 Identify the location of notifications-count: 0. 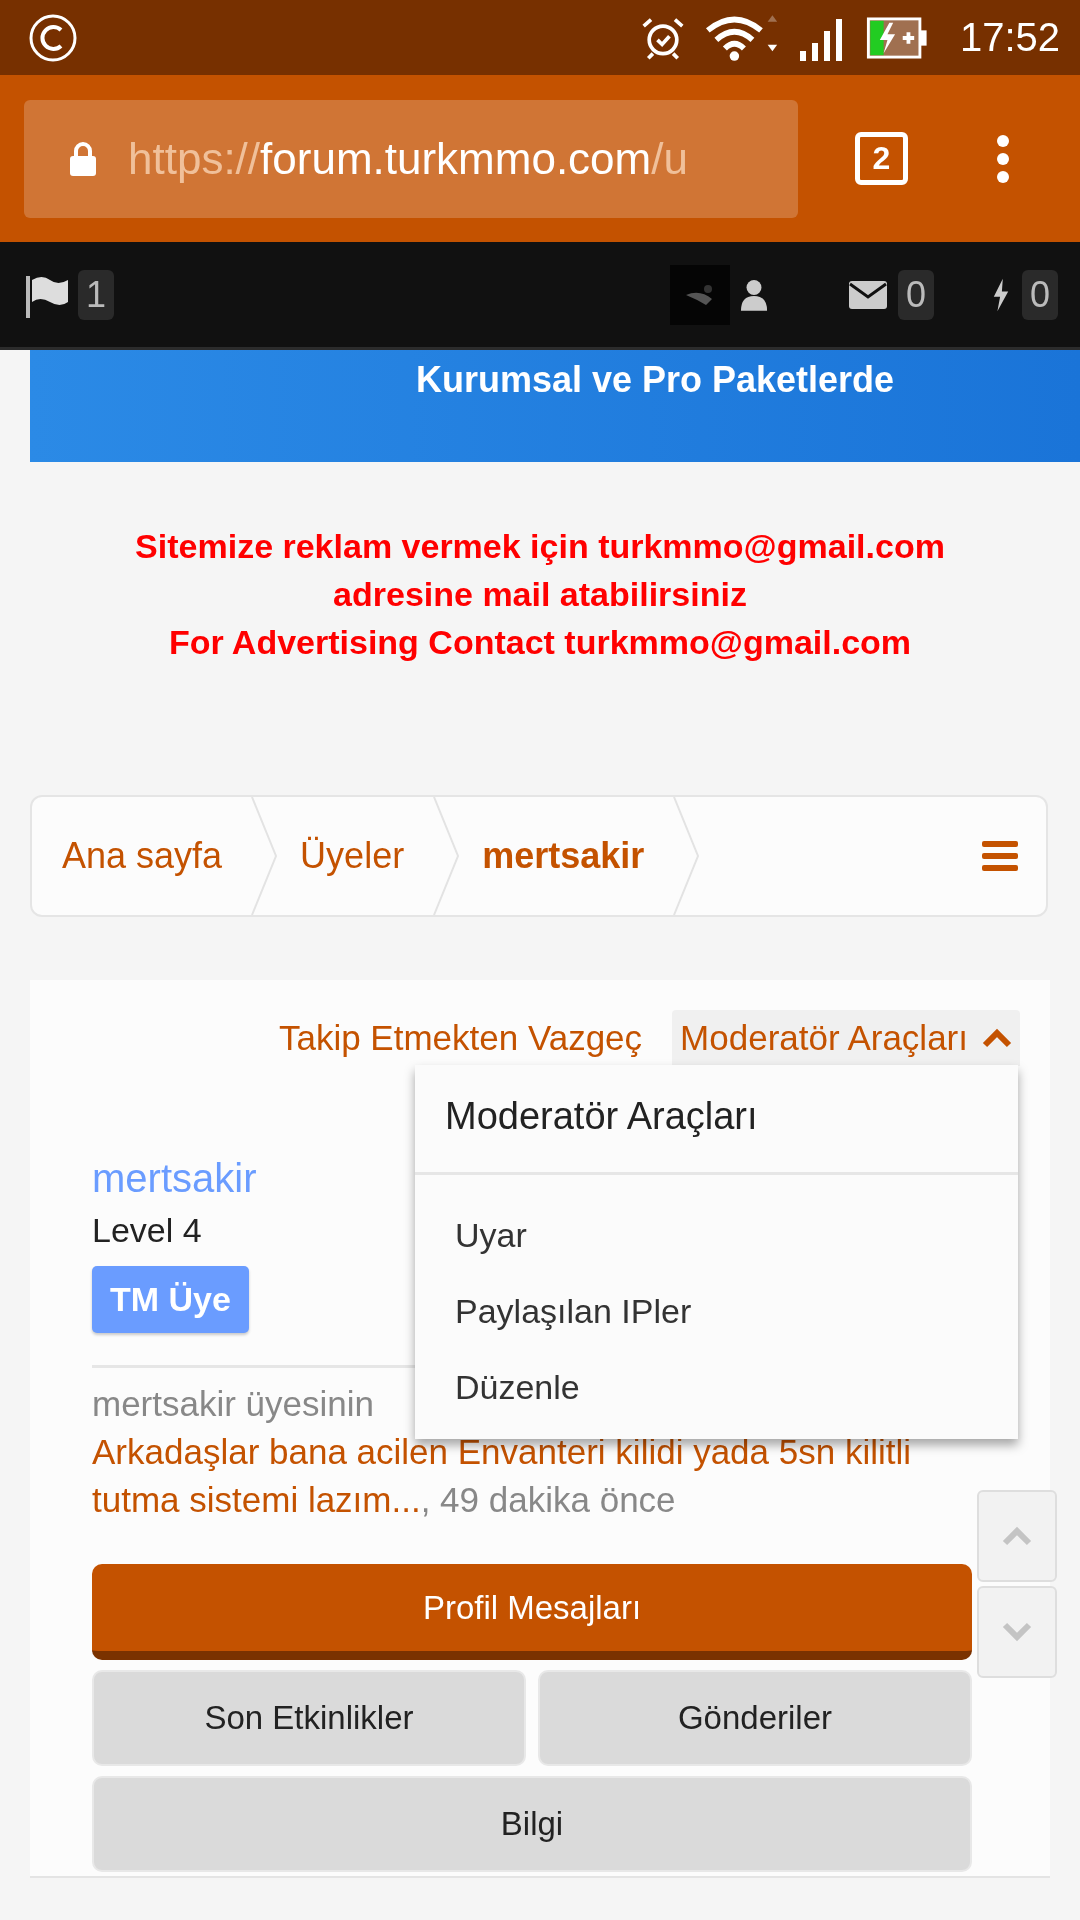
(1039, 294).